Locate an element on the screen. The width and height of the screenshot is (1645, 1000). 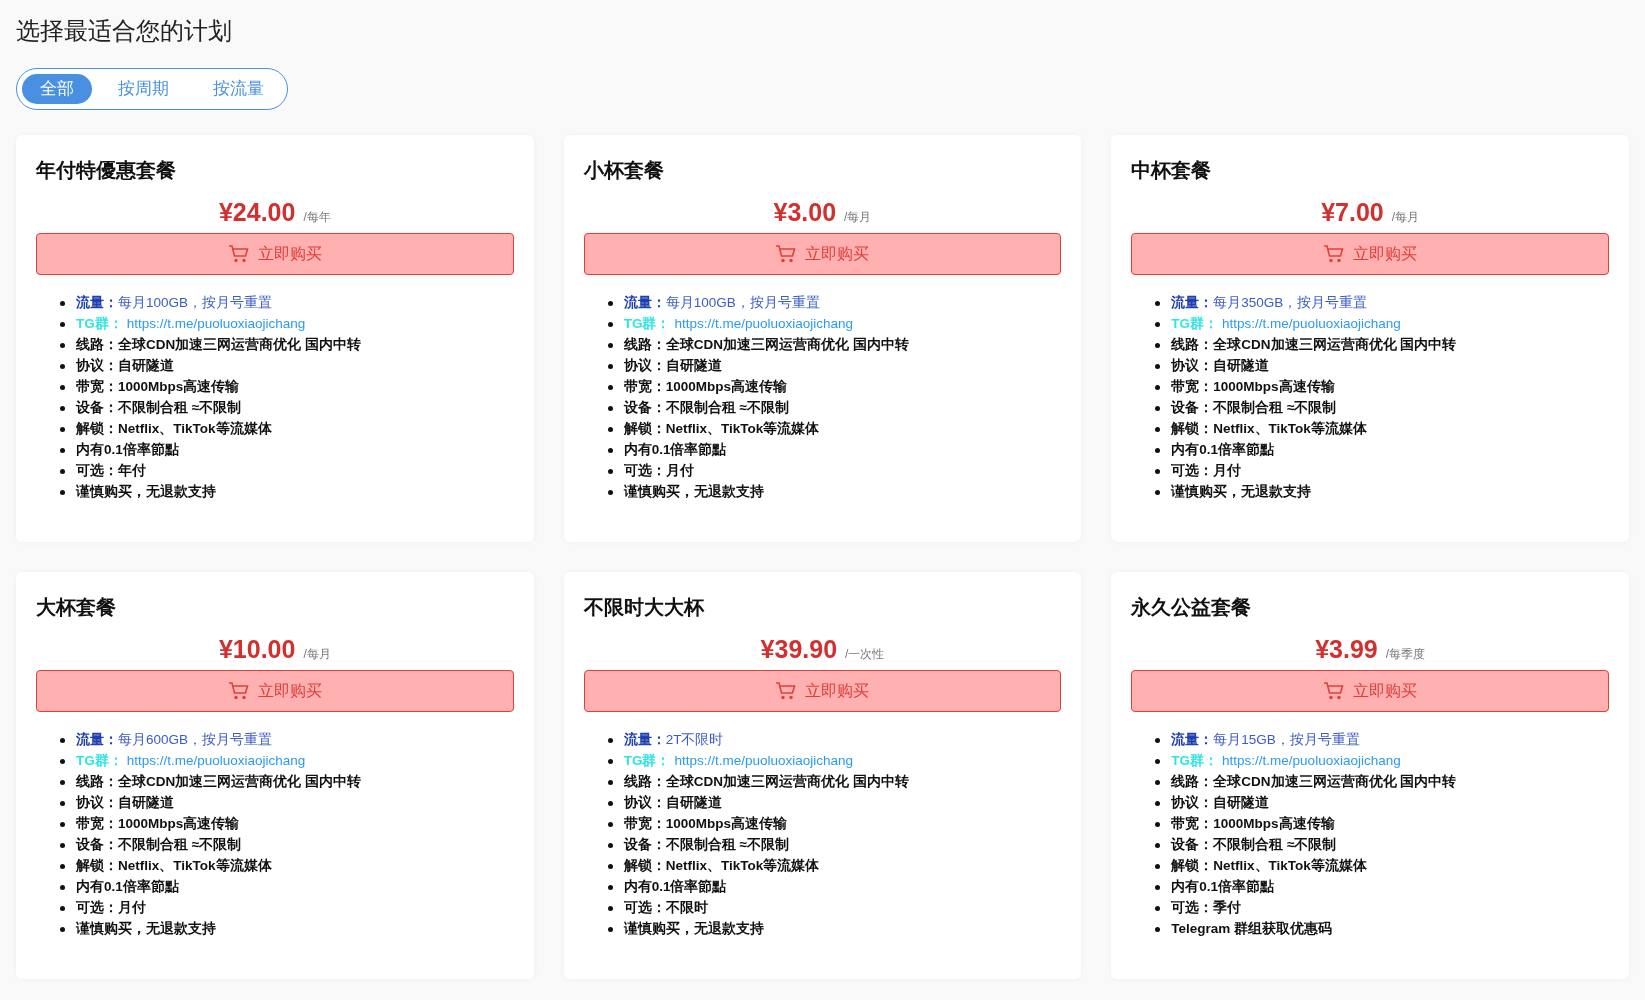
traffic-value: 每月15GB，按月号重置 is located at coordinates (1286, 740).